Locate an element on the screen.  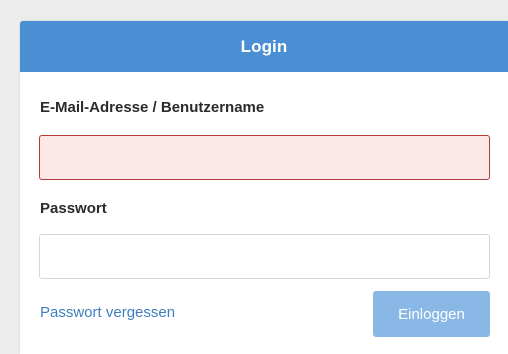
login-header: Login is located at coordinates (264, 46).